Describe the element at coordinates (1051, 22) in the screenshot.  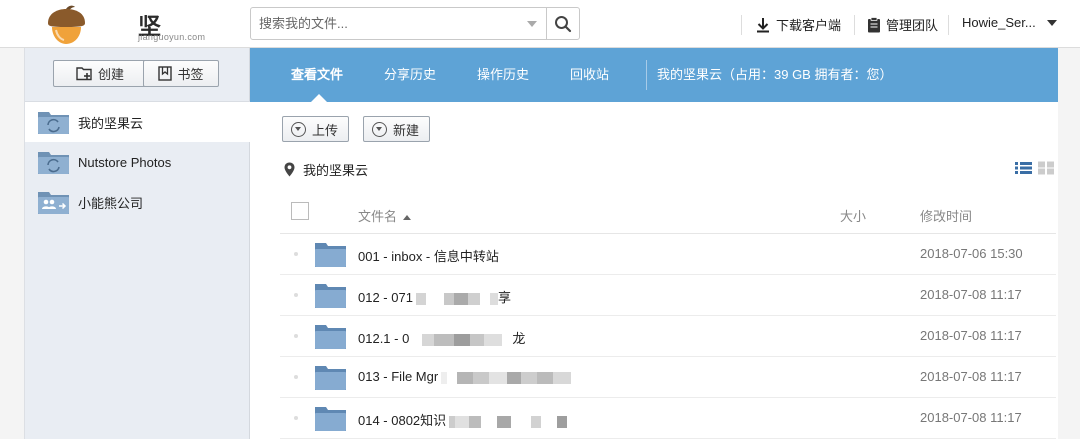
I see `chevron-down-icon` at that location.